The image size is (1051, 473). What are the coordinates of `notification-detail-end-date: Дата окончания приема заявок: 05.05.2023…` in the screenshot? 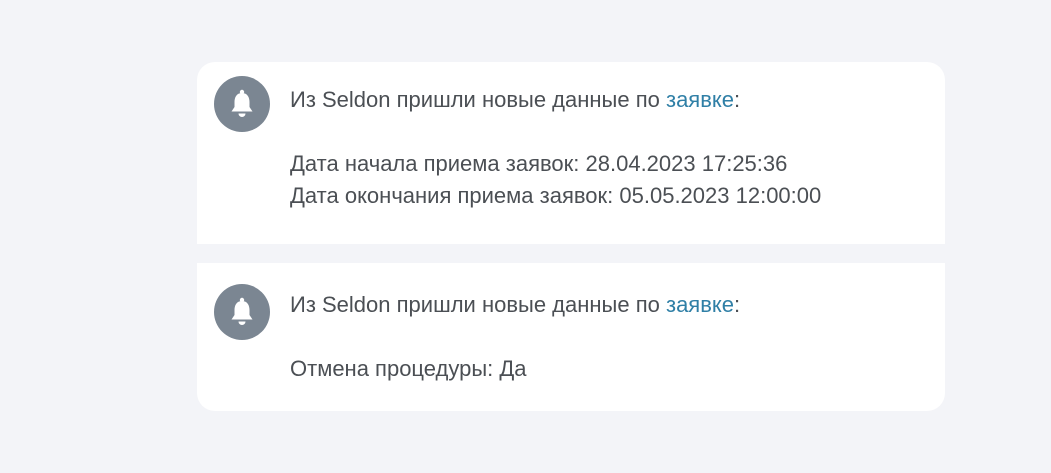 It's located at (556, 195).